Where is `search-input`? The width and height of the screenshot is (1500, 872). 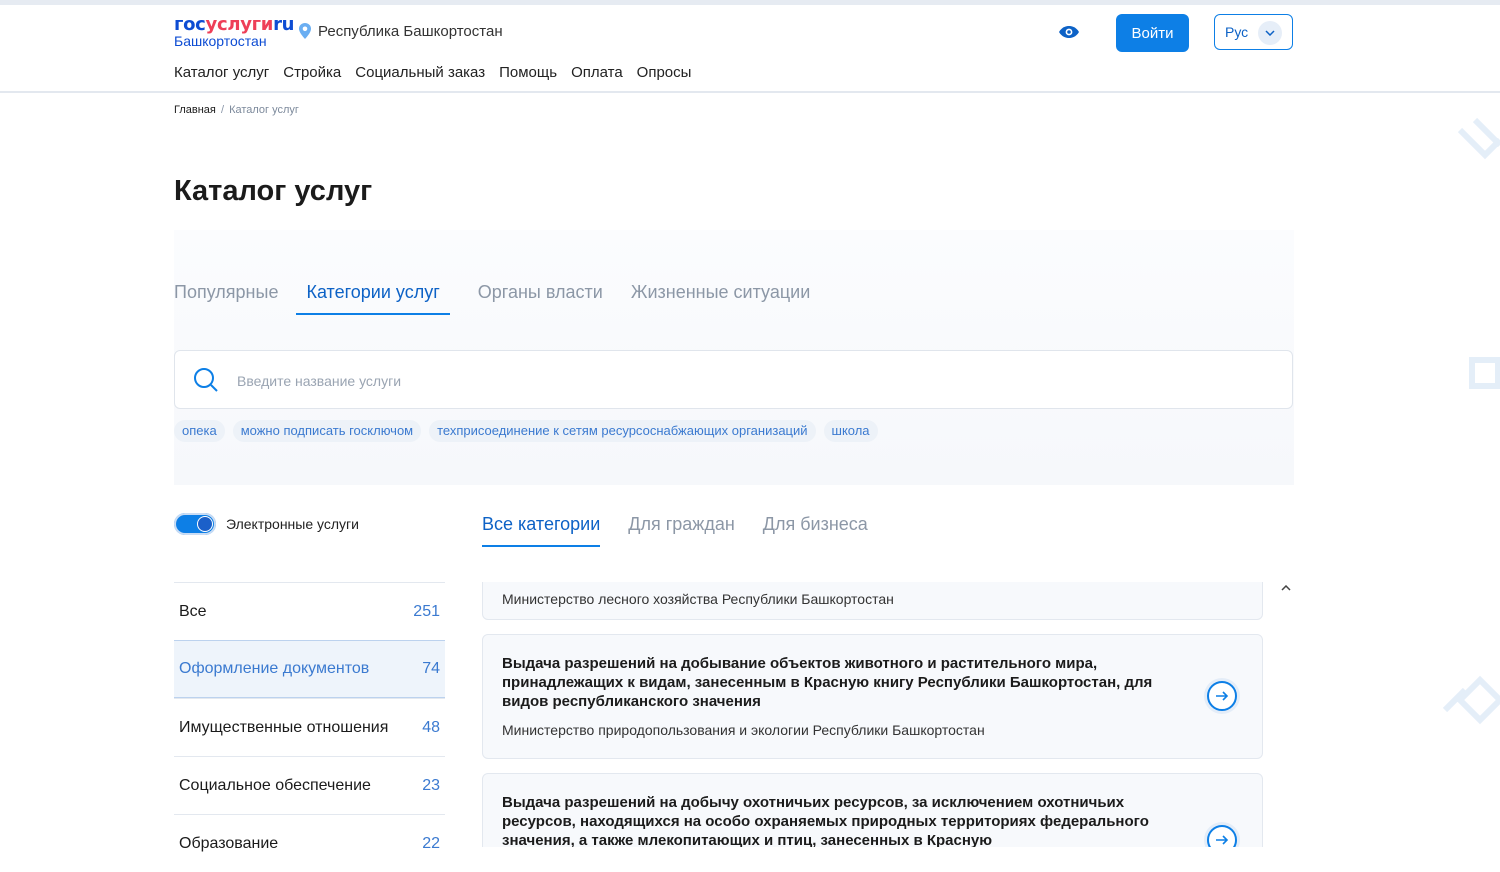
search-input is located at coordinates (737, 381).